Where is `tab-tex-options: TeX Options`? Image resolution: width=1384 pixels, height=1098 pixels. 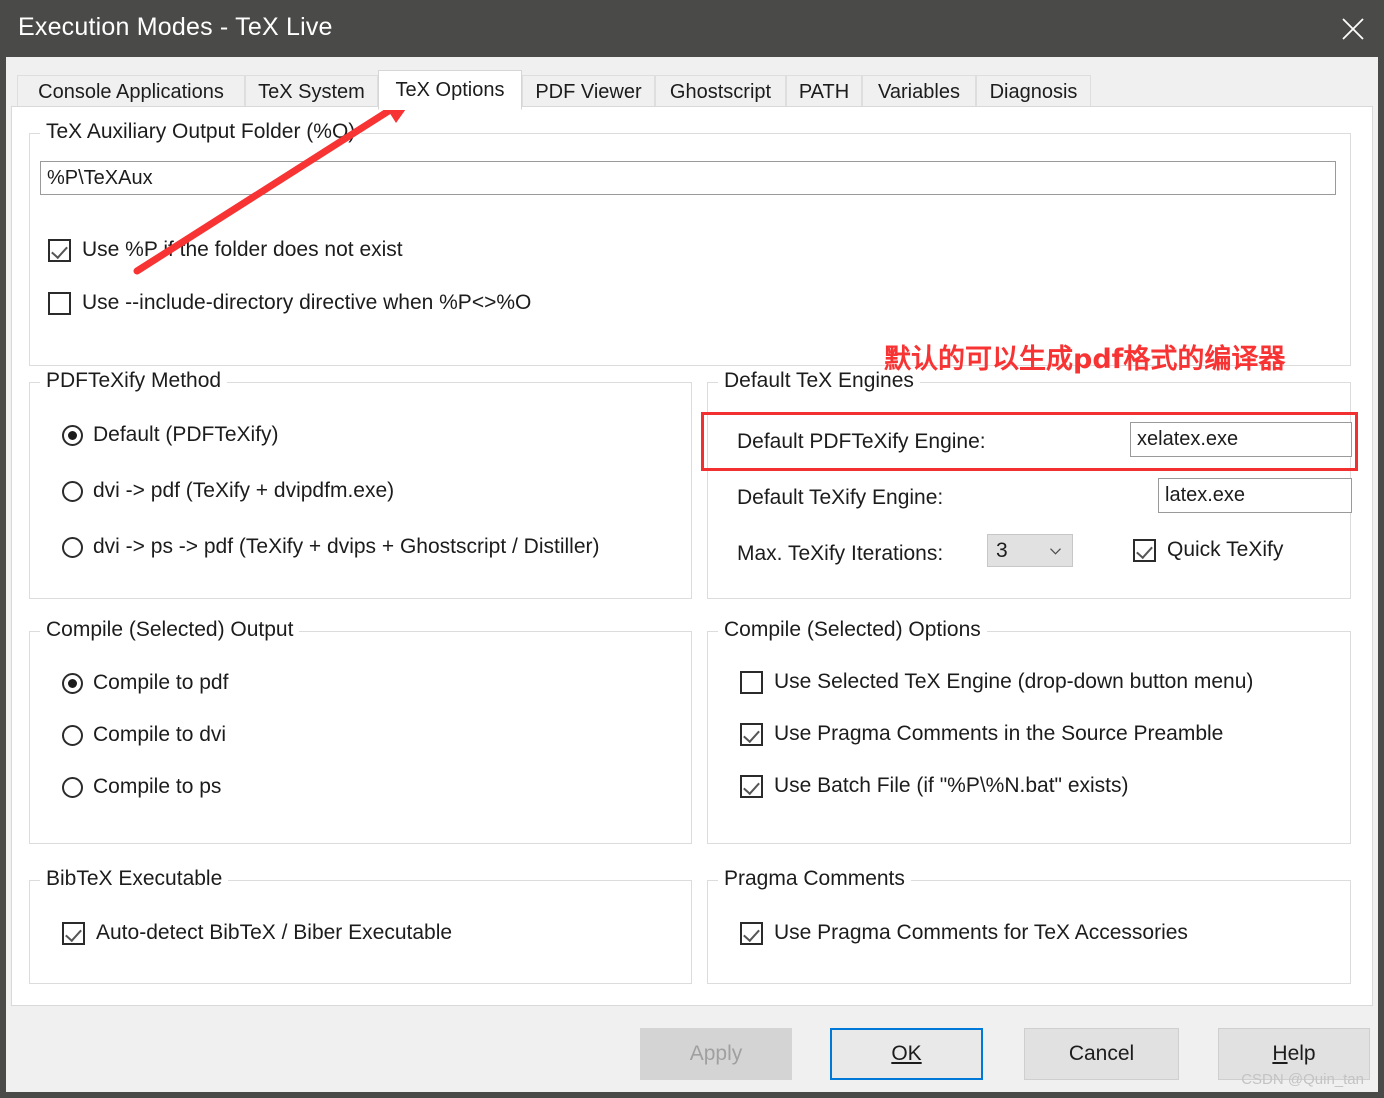
tab-tex-options: TeX Options is located at coordinates (450, 90).